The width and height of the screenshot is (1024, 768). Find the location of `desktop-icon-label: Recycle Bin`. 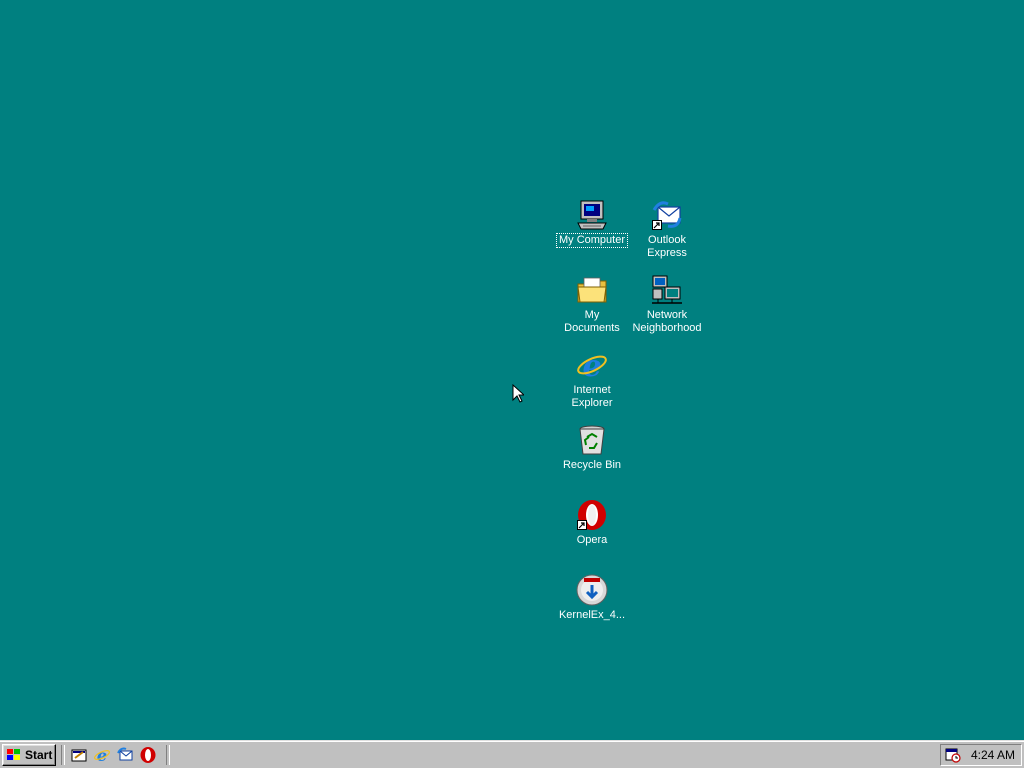

desktop-icon-label: Recycle Bin is located at coordinates (592, 465).